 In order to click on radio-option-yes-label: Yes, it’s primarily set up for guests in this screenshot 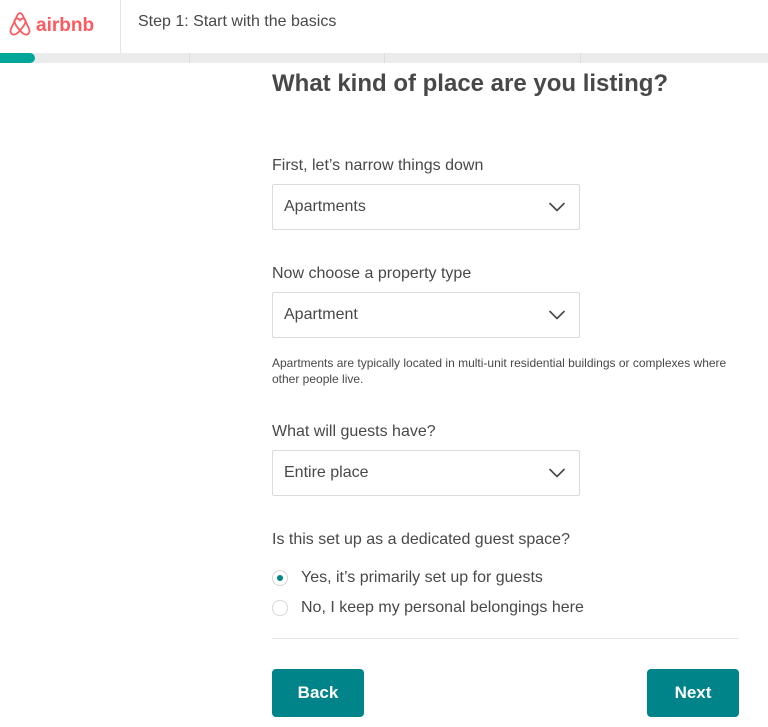, I will do `click(422, 577)`.